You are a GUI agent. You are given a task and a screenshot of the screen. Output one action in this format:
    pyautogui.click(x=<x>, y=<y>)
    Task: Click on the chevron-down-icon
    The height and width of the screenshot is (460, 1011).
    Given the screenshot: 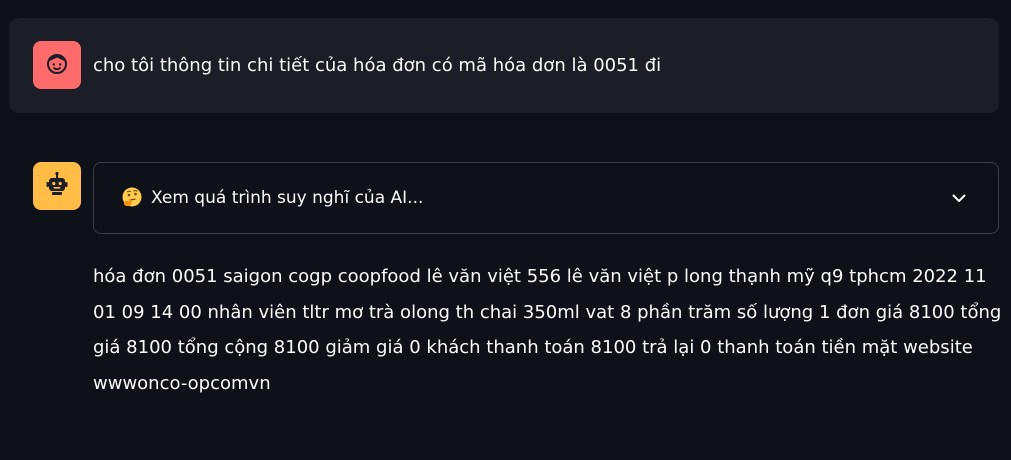 What is the action you would take?
    pyautogui.click(x=959, y=198)
    